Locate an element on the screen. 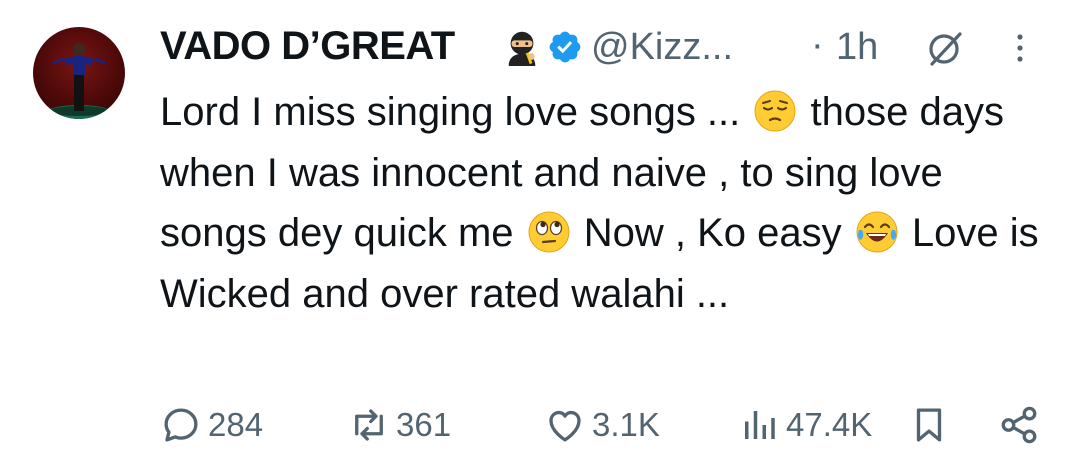 The width and height of the screenshot is (1080, 462). tweet-header: VADO D’GREAT @Kizz... · 1h is located at coordinates (610, 47).